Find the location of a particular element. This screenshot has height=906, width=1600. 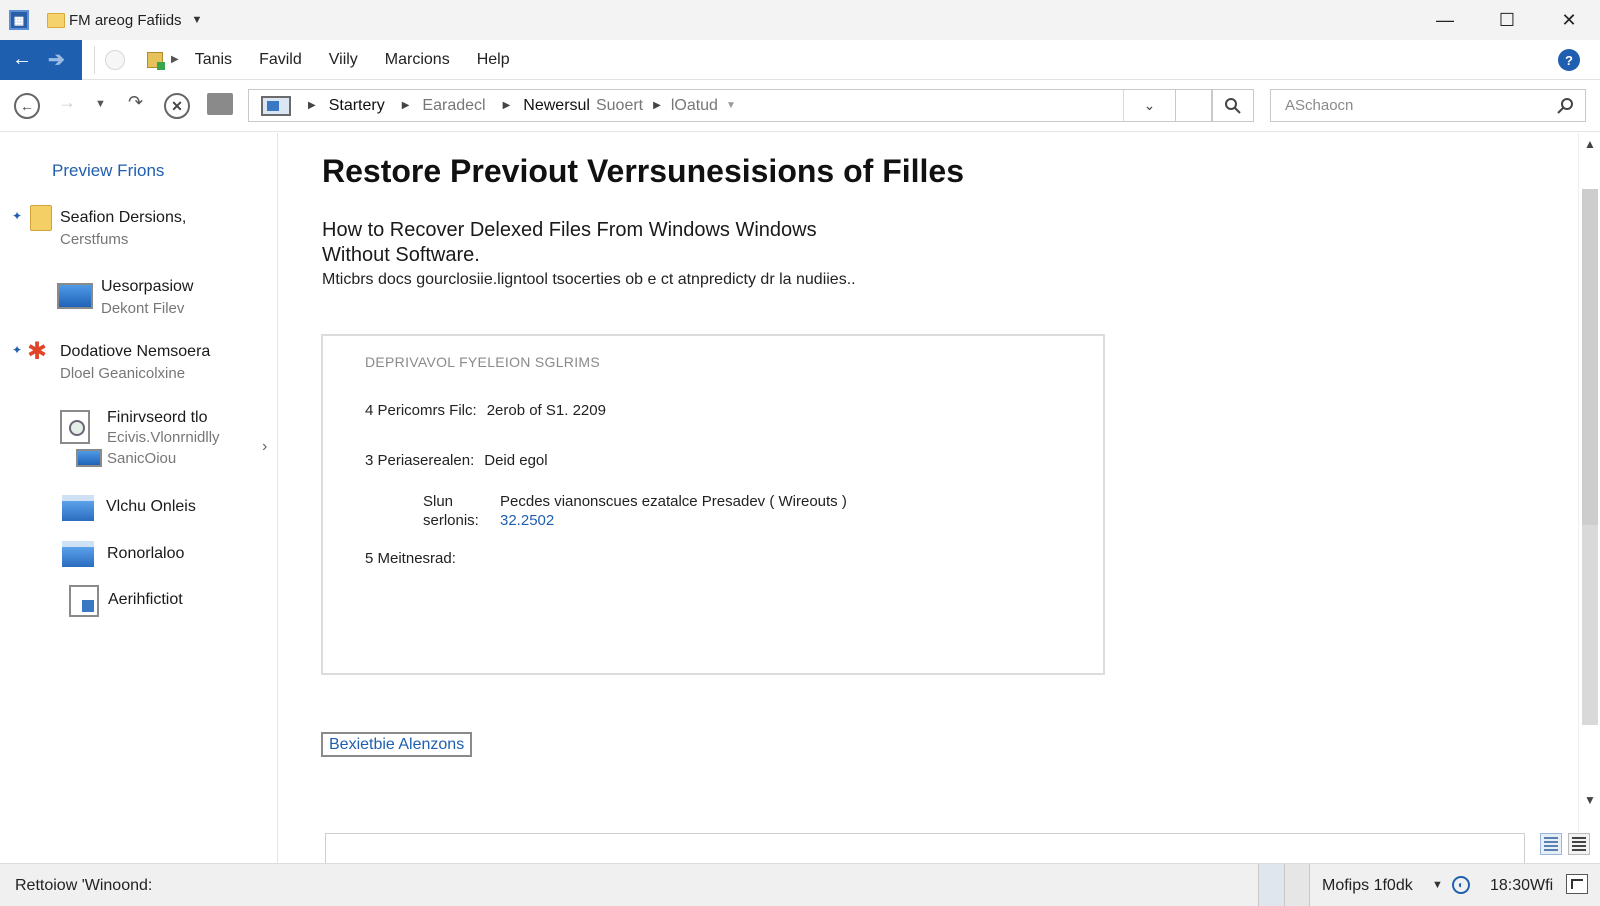

breadcrumb-loatud: lOatud is located at coordinates (694, 106).